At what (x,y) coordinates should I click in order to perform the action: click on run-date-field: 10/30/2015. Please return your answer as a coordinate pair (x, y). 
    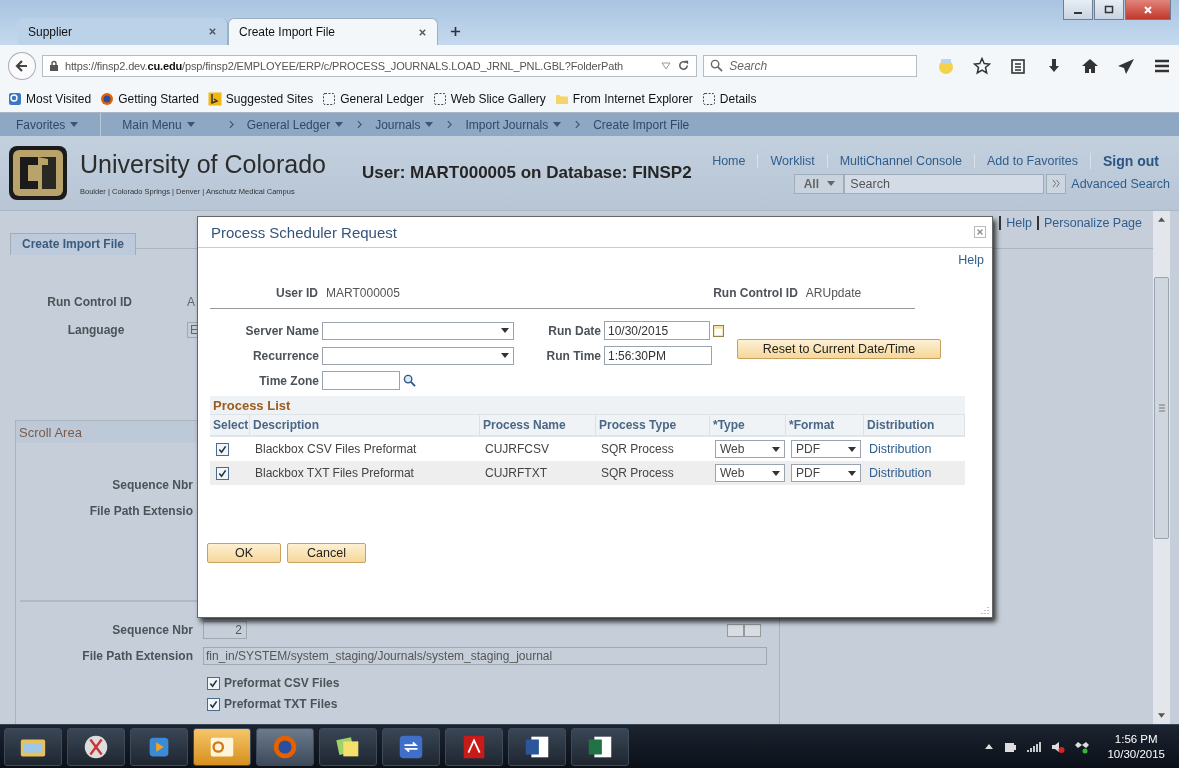
    Looking at the image, I should click on (657, 330).